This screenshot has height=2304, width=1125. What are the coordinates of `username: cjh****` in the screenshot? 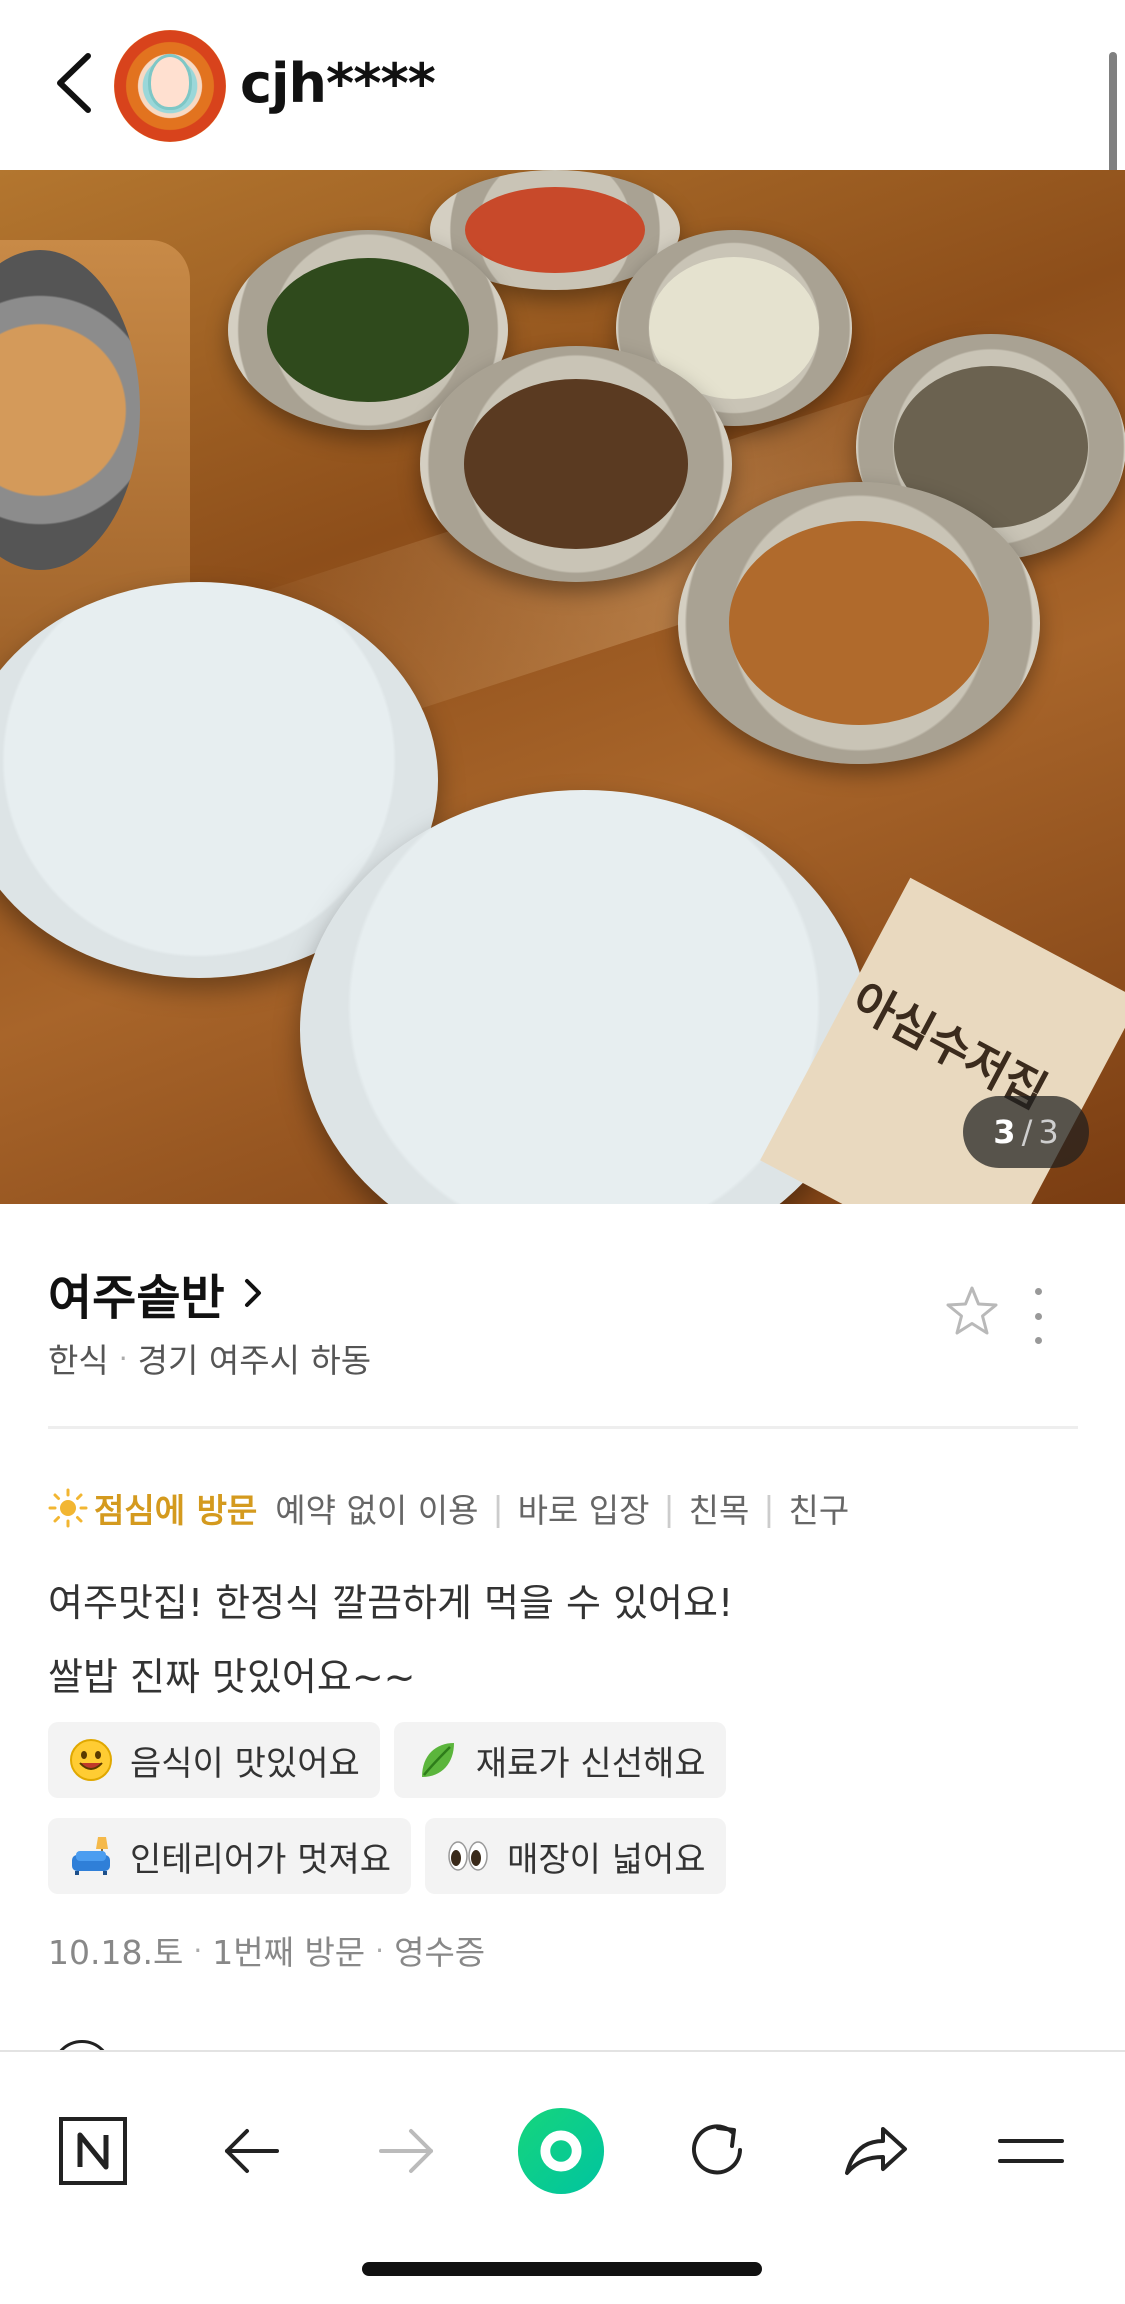 It's located at (338, 83).